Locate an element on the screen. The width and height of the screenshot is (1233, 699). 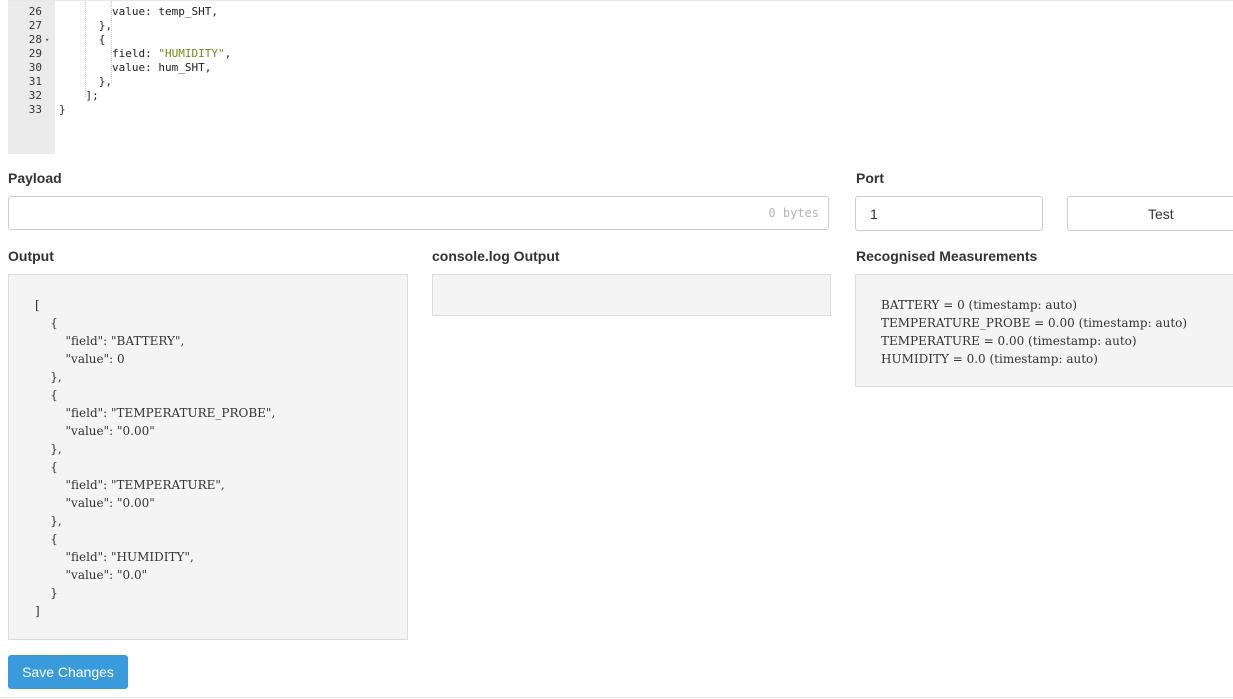
code-line: 32 ]; is located at coordinates (620, 96).